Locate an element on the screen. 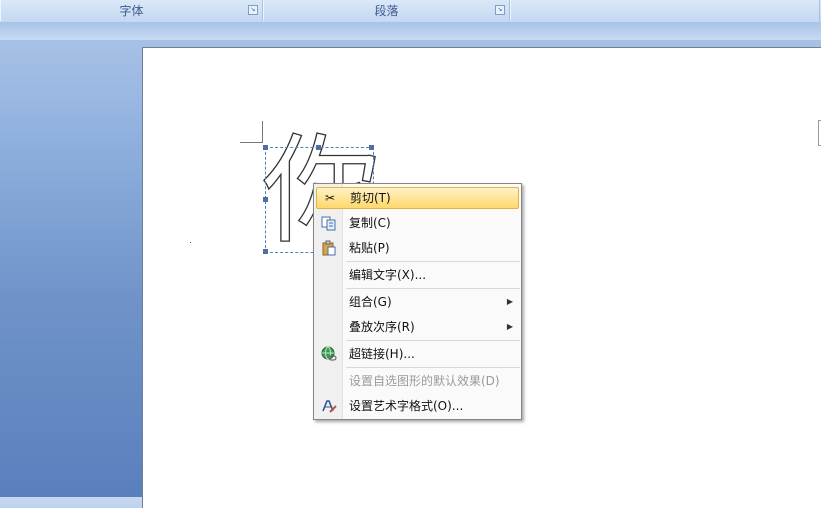 The height and width of the screenshot is (508, 821). menu-item-paste-label: 粘贴(P) is located at coordinates (369, 248).